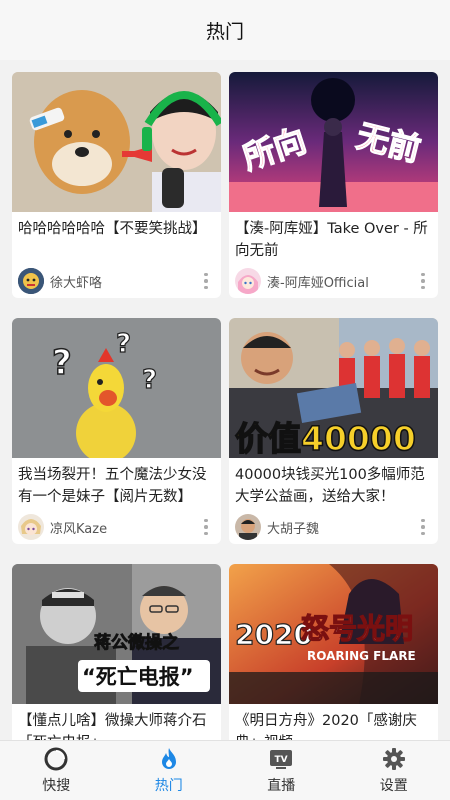 The image size is (450, 800). What do you see at coordinates (123, 281) in the screenshot?
I see `author-name: 徐大虾咯` at bounding box center [123, 281].